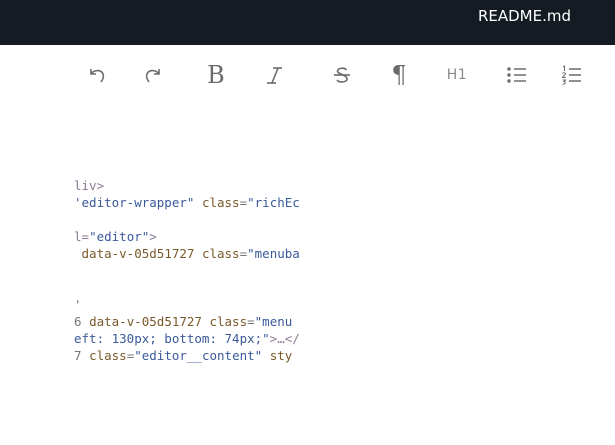 Image resolution: width=615 pixels, height=445 pixels. I want to click on code-token: >, so click(153, 236).